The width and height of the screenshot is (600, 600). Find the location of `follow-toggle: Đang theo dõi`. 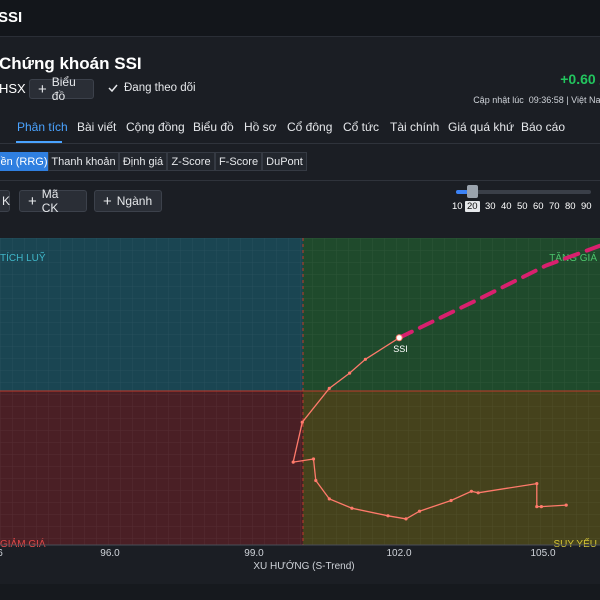

follow-toggle: Đang theo dõi is located at coordinates (152, 88).